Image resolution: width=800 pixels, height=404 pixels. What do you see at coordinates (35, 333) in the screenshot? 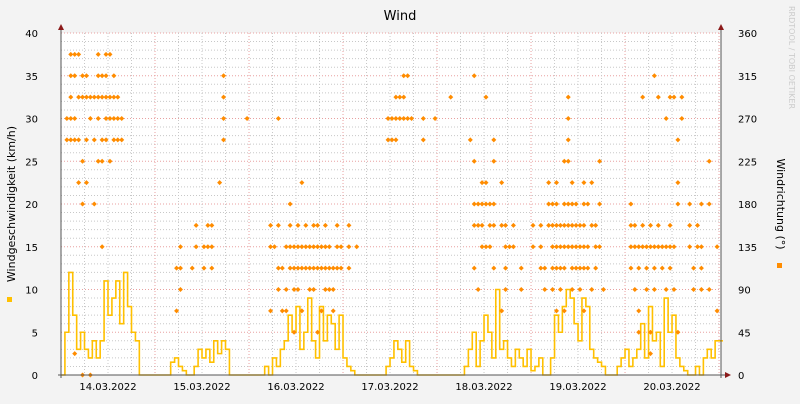
I see `y-tick-label: 5` at bounding box center [35, 333].